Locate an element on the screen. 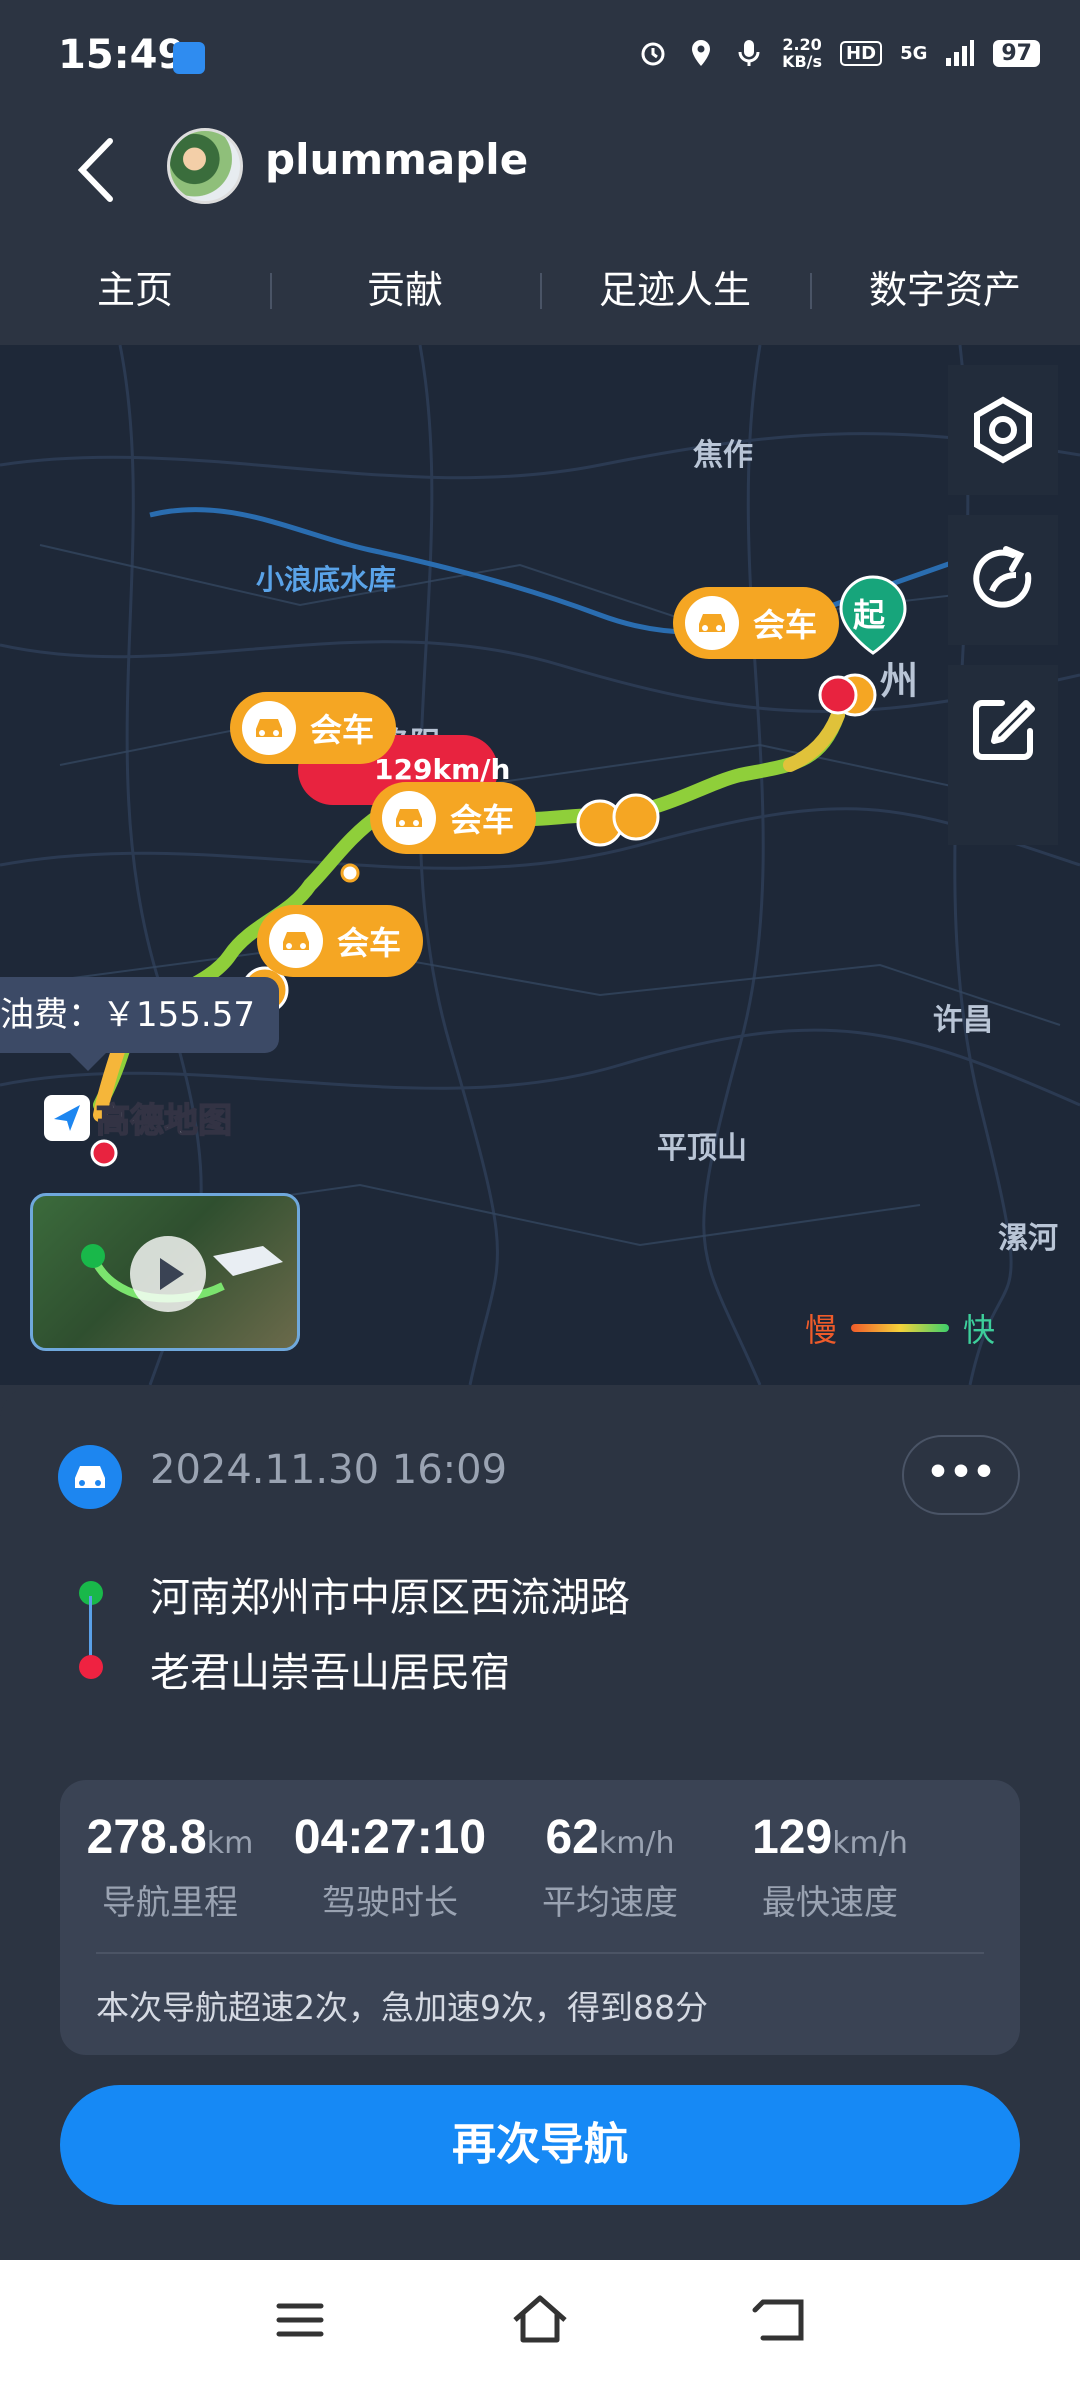 This screenshot has height=2388, width=1080. map-label-luohe: 漯河 is located at coordinates (1028, 1238).